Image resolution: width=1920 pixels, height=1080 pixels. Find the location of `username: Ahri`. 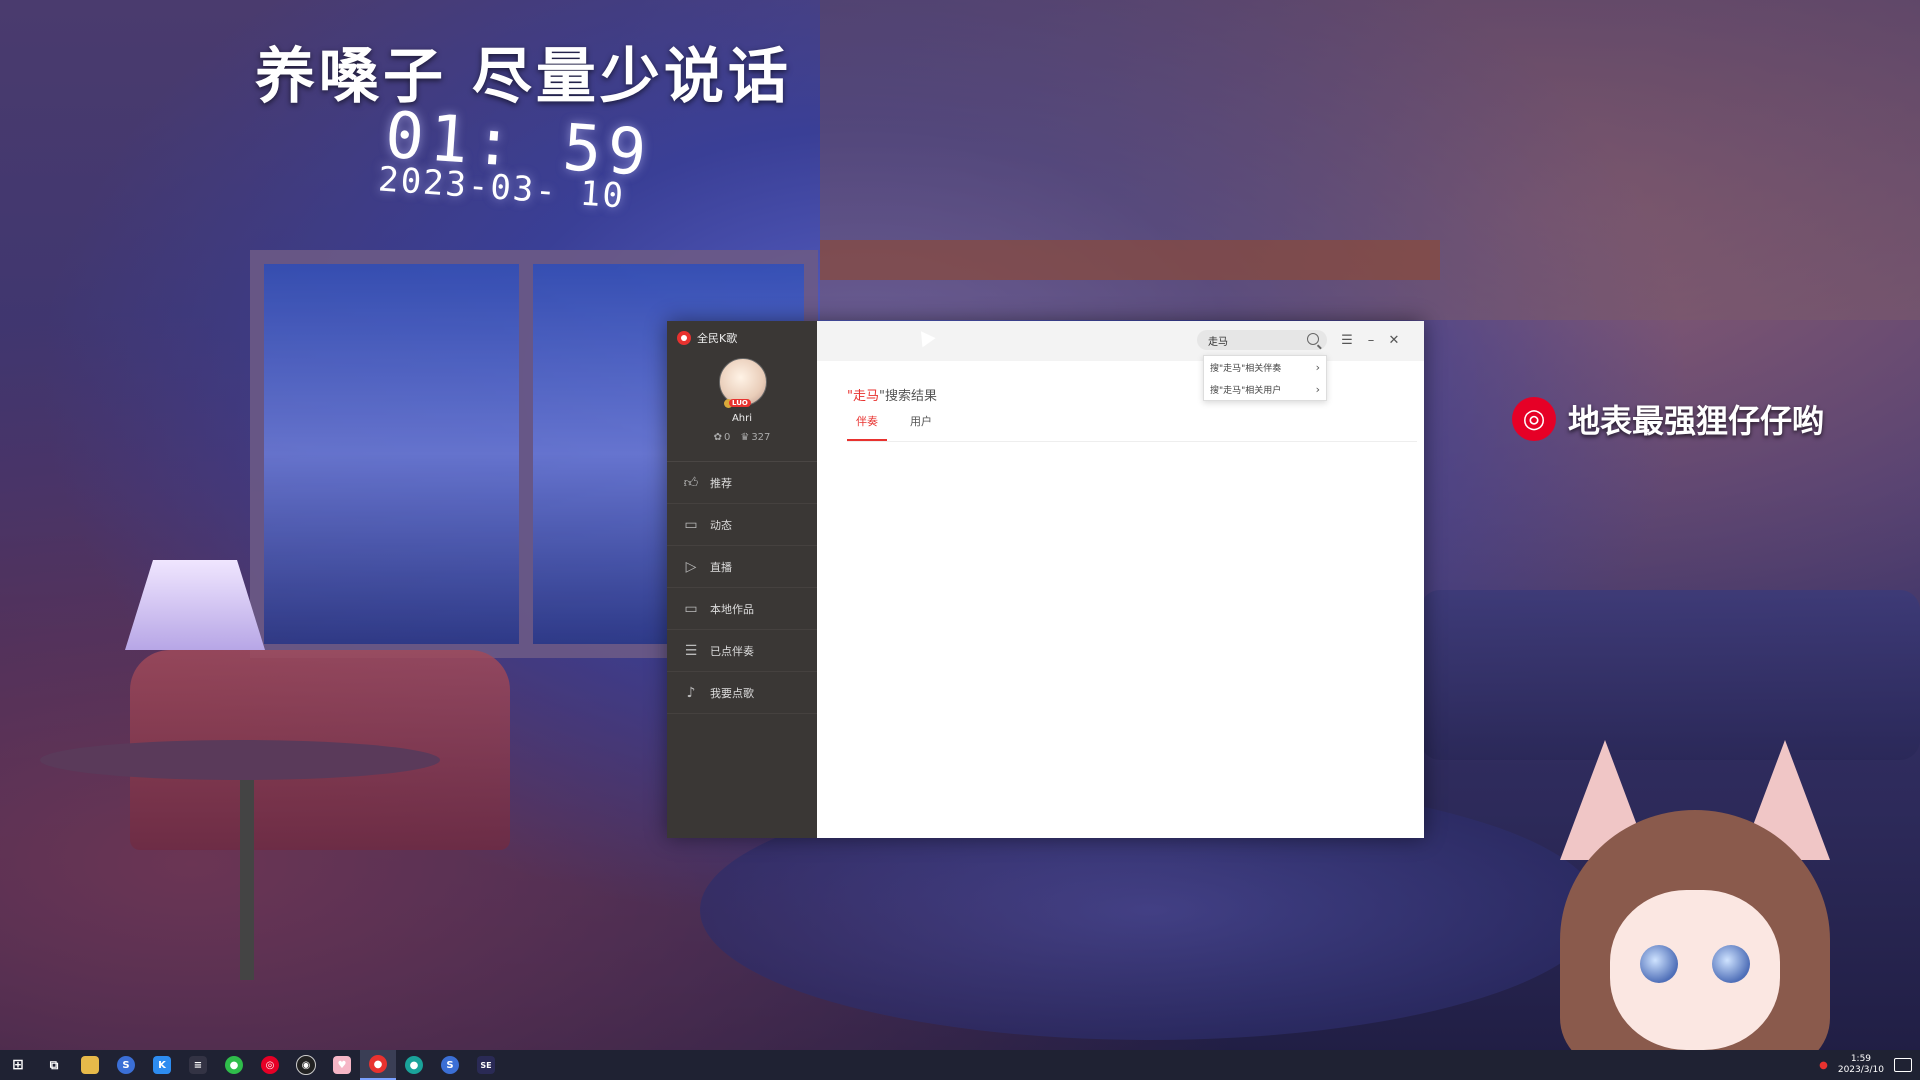

username: Ahri is located at coordinates (742, 418).